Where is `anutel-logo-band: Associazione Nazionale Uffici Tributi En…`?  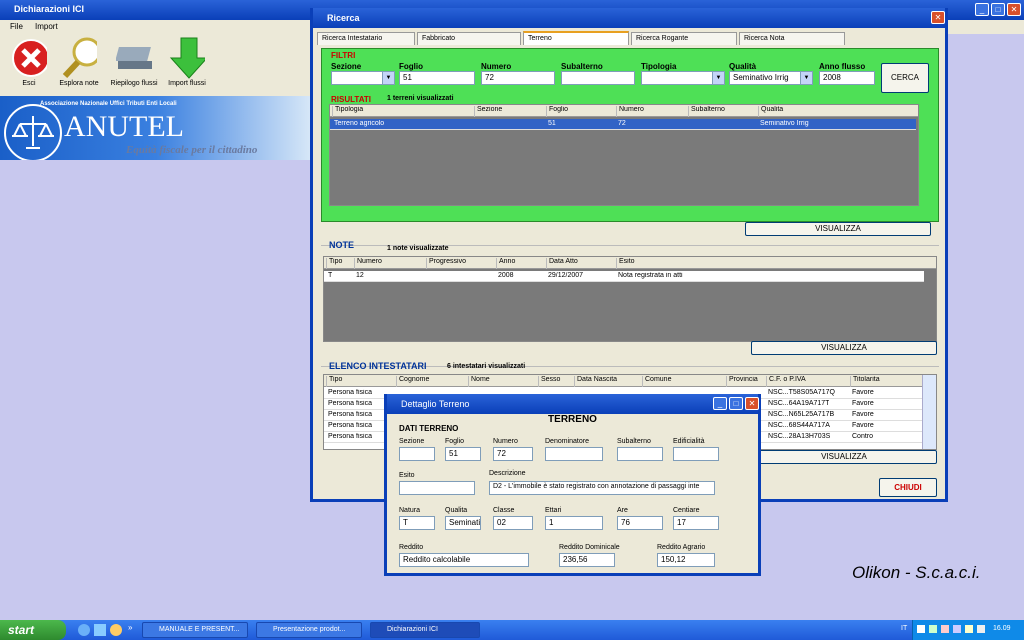 anutel-logo-band: Associazione Nazionale Uffici Tributi En… is located at coordinates (156, 128).